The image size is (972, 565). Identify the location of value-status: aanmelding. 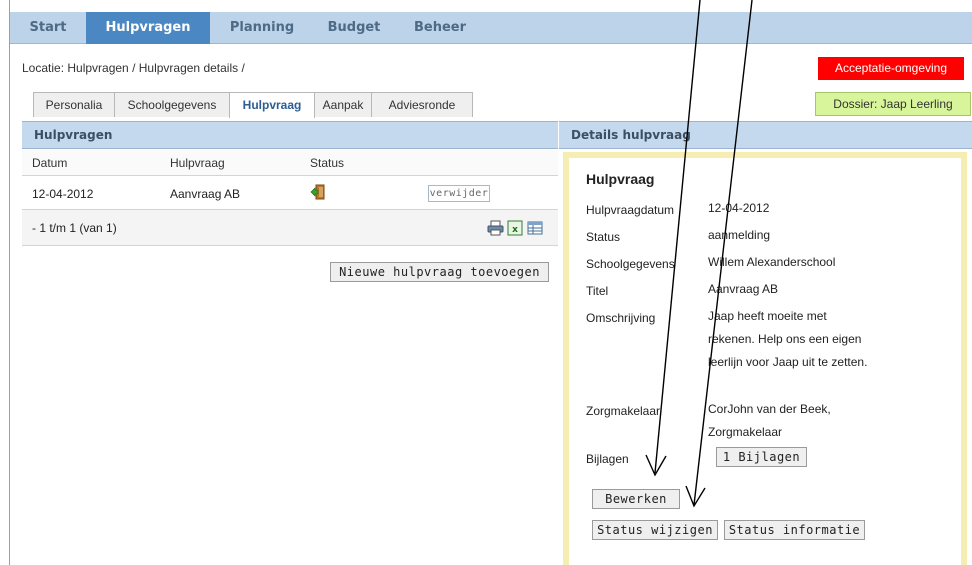
(739, 235).